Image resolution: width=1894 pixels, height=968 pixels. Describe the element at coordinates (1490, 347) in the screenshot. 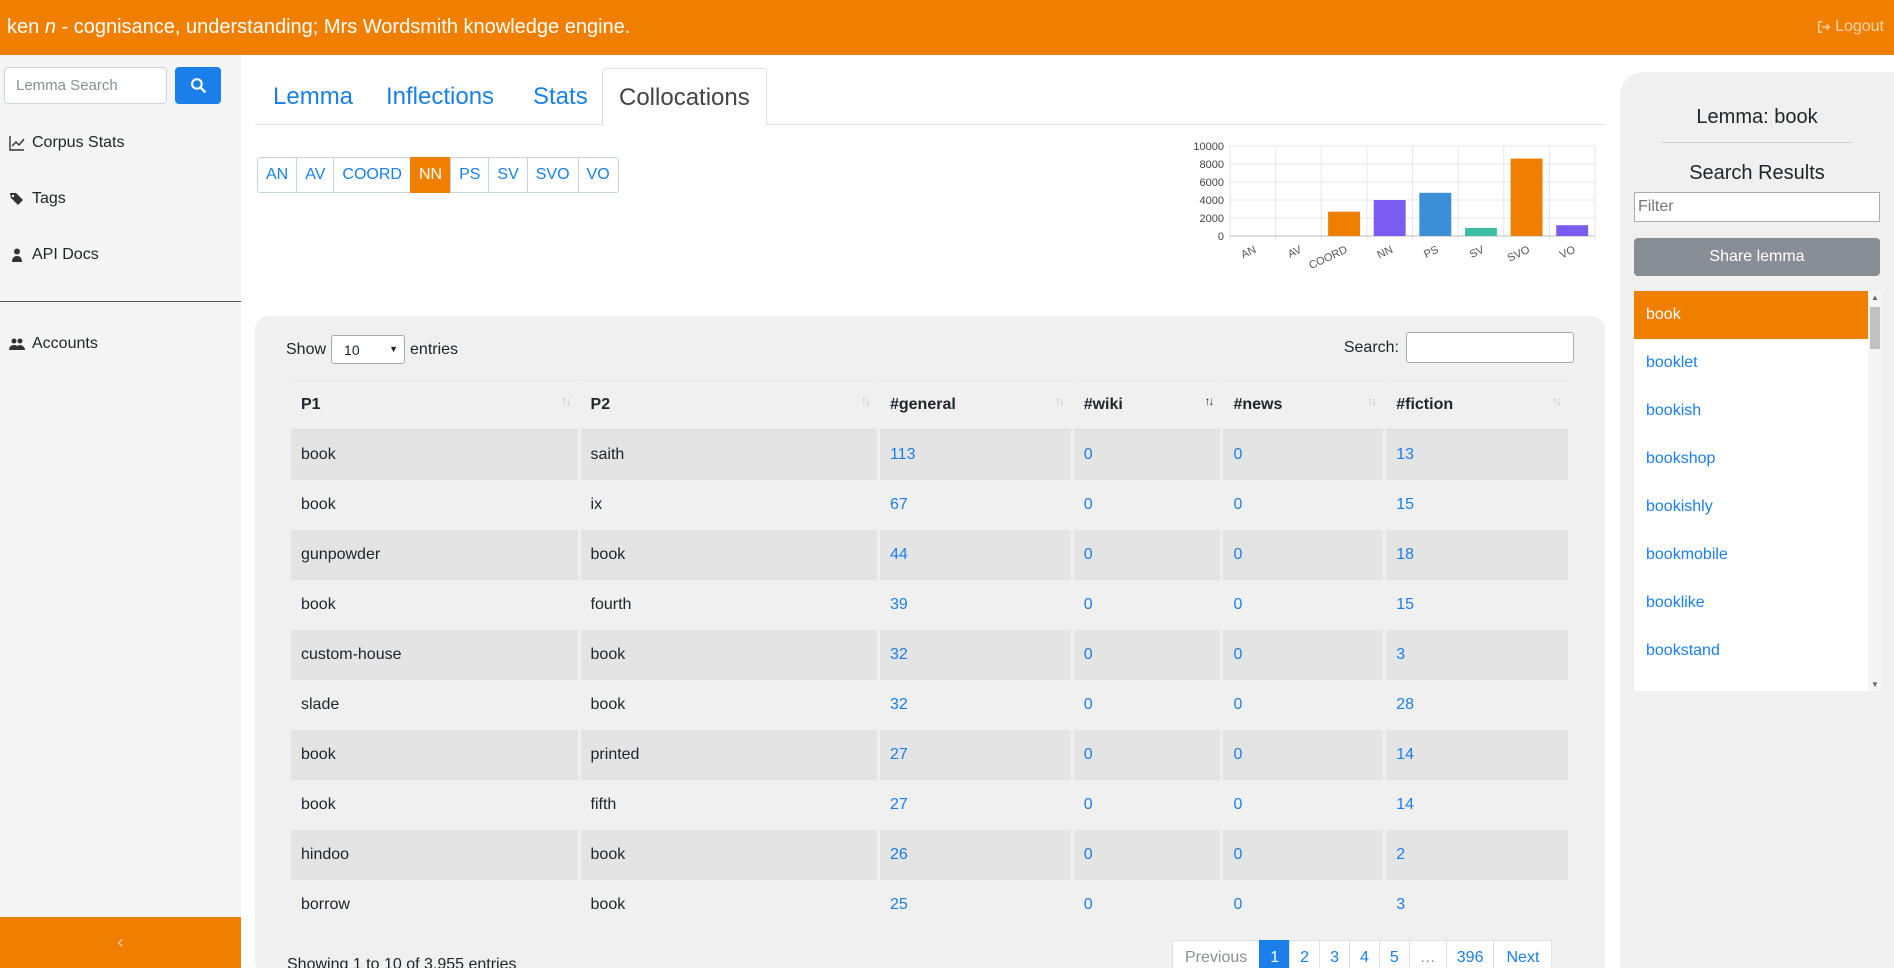

I see `table-search-input` at that location.